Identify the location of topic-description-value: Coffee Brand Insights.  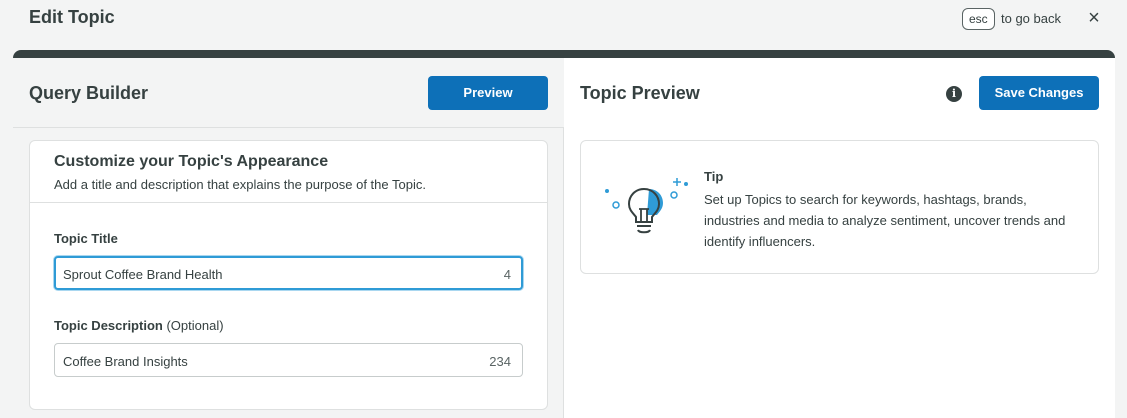
(125, 361).